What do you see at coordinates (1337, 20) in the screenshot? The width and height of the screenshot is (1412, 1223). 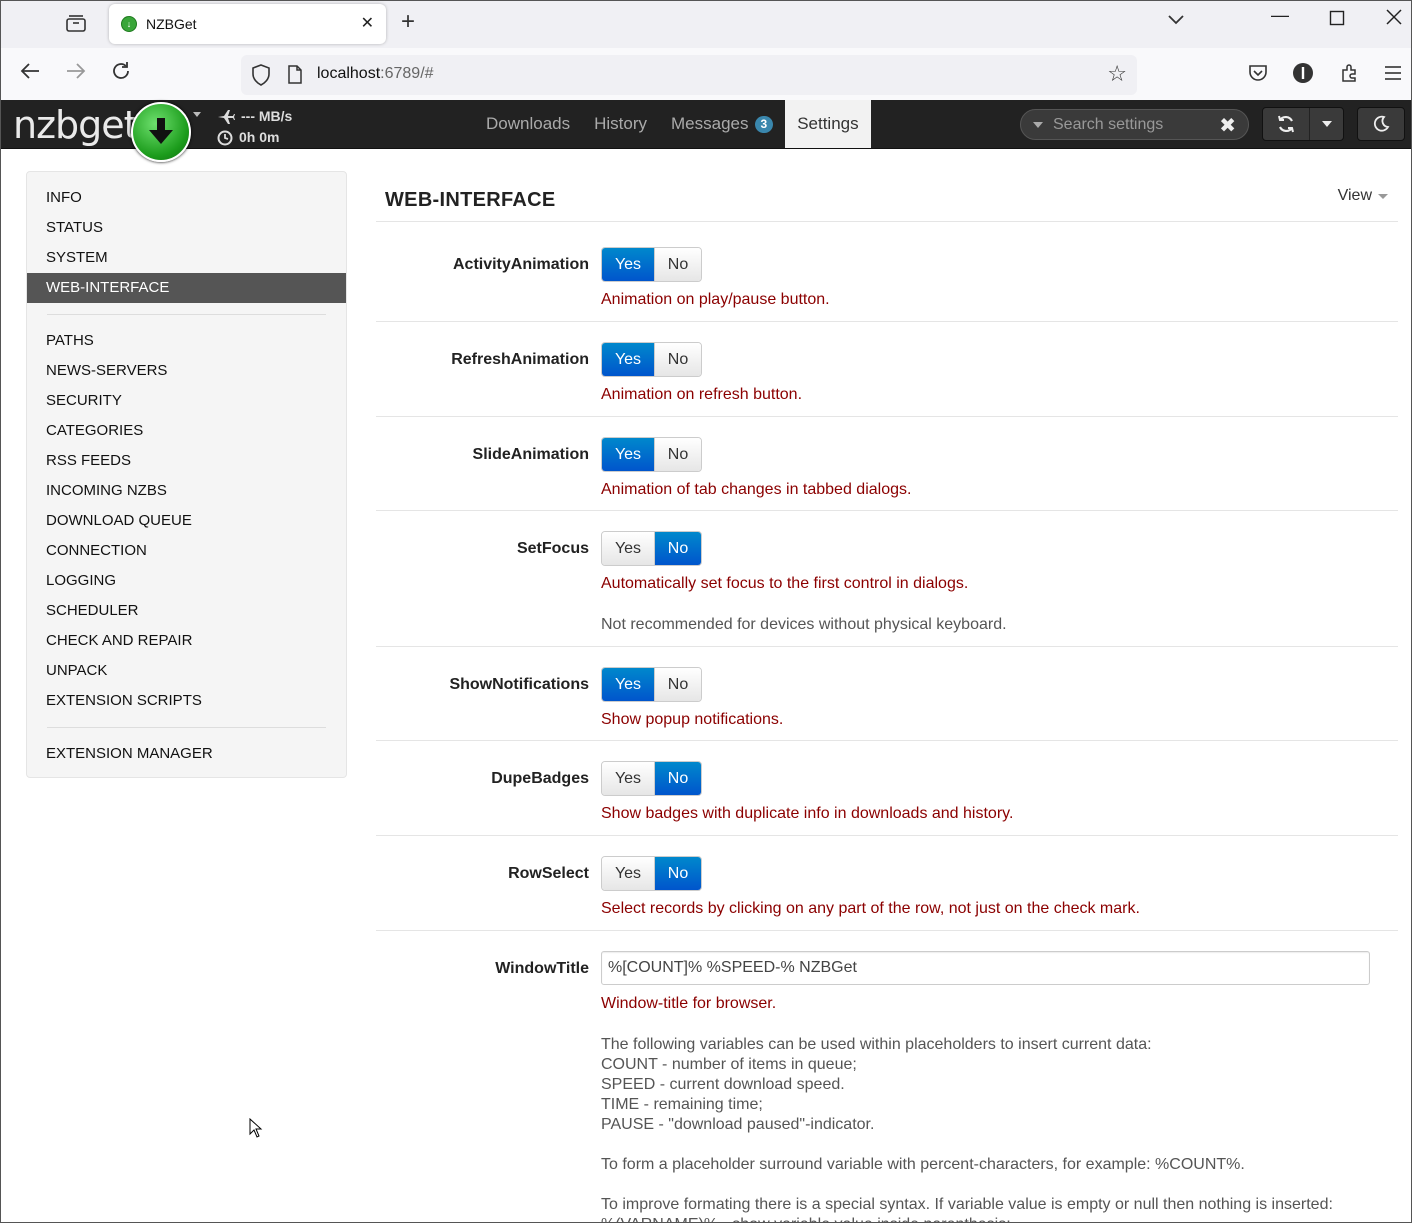 I see `maximize-icon` at bounding box center [1337, 20].